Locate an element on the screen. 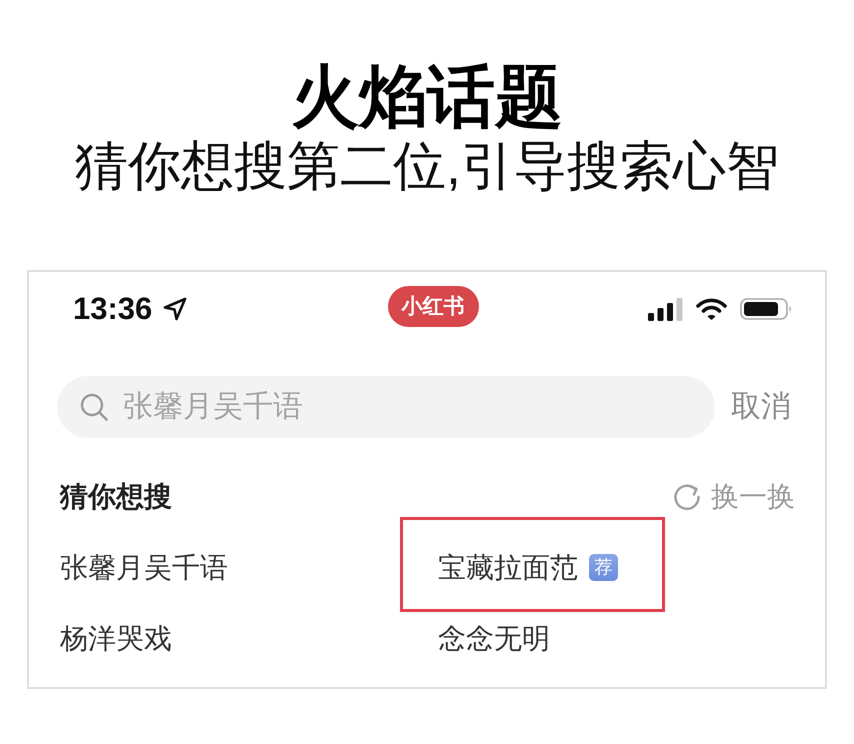 This screenshot has height=744, width=854. recommend-tag: 荐 is located at coordinates (603, 567).